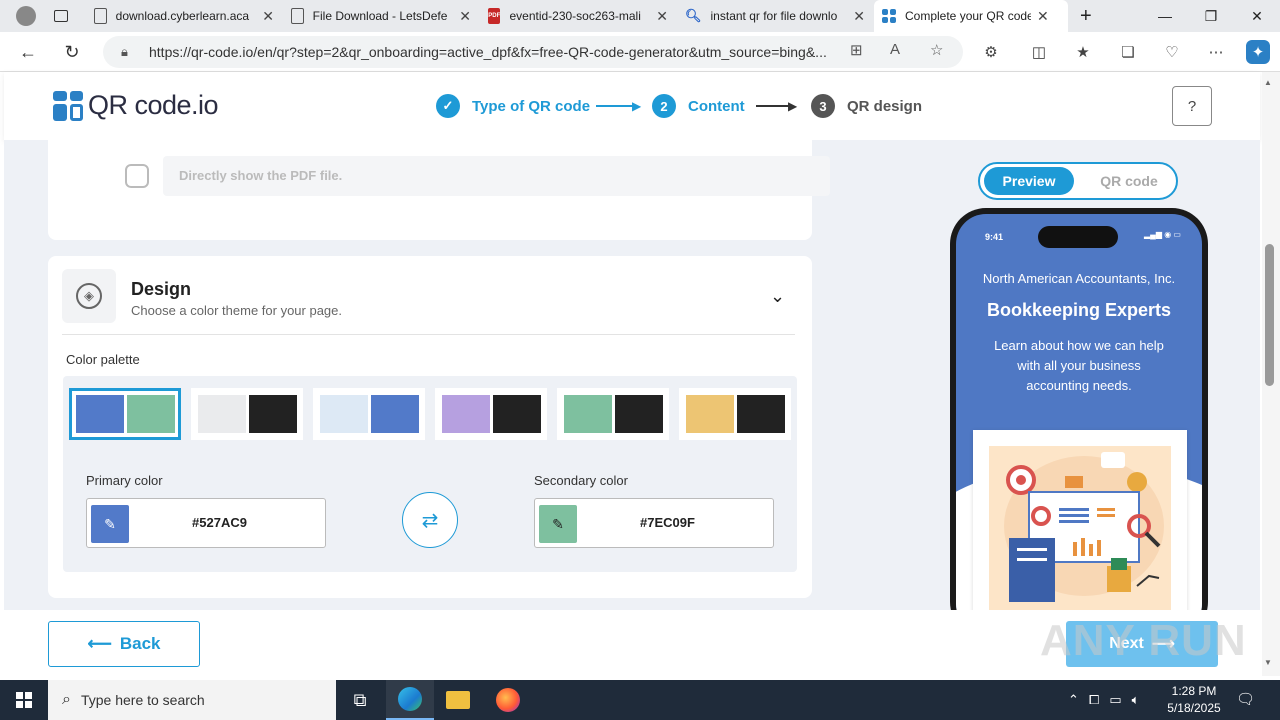 The height and width of the screenshot is (720, 1280). I want to click on read-aloud-icon: A, so click(895, 49).